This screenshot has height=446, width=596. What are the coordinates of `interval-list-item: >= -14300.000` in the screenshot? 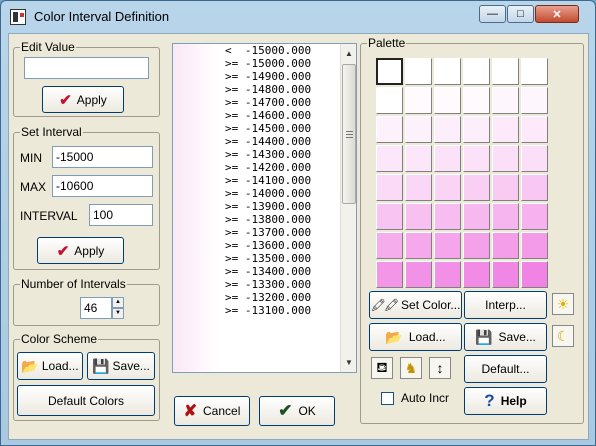 It's located at (264, 154).